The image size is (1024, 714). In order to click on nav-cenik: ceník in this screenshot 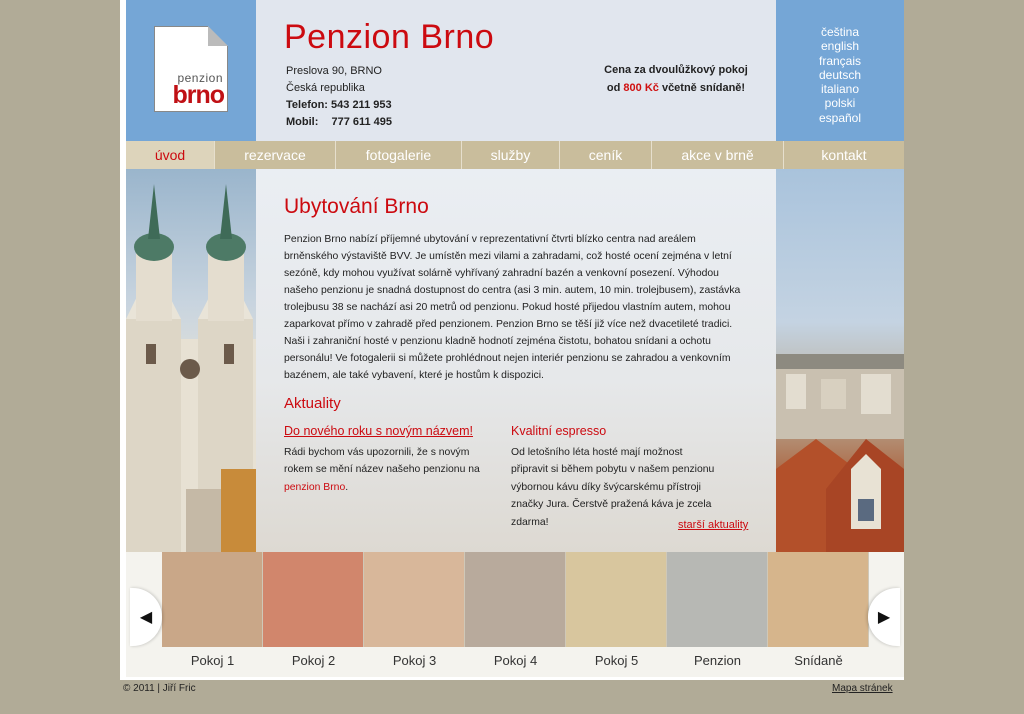, I will do `click(606, 155)`.